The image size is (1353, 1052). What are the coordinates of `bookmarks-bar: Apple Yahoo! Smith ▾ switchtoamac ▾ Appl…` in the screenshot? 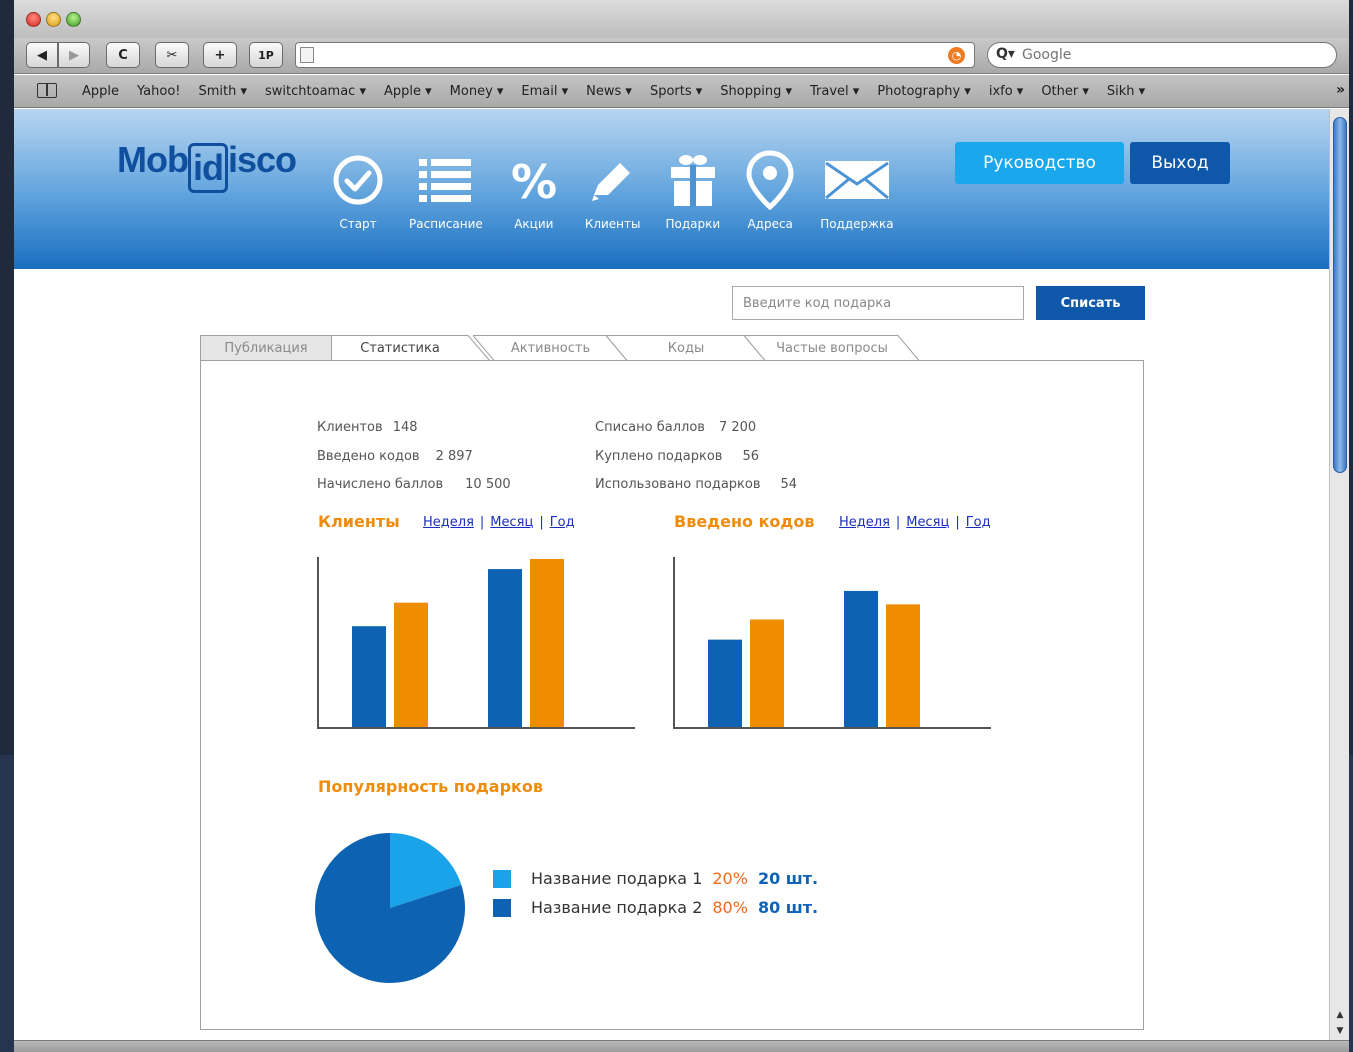 It's located at (681, 91).